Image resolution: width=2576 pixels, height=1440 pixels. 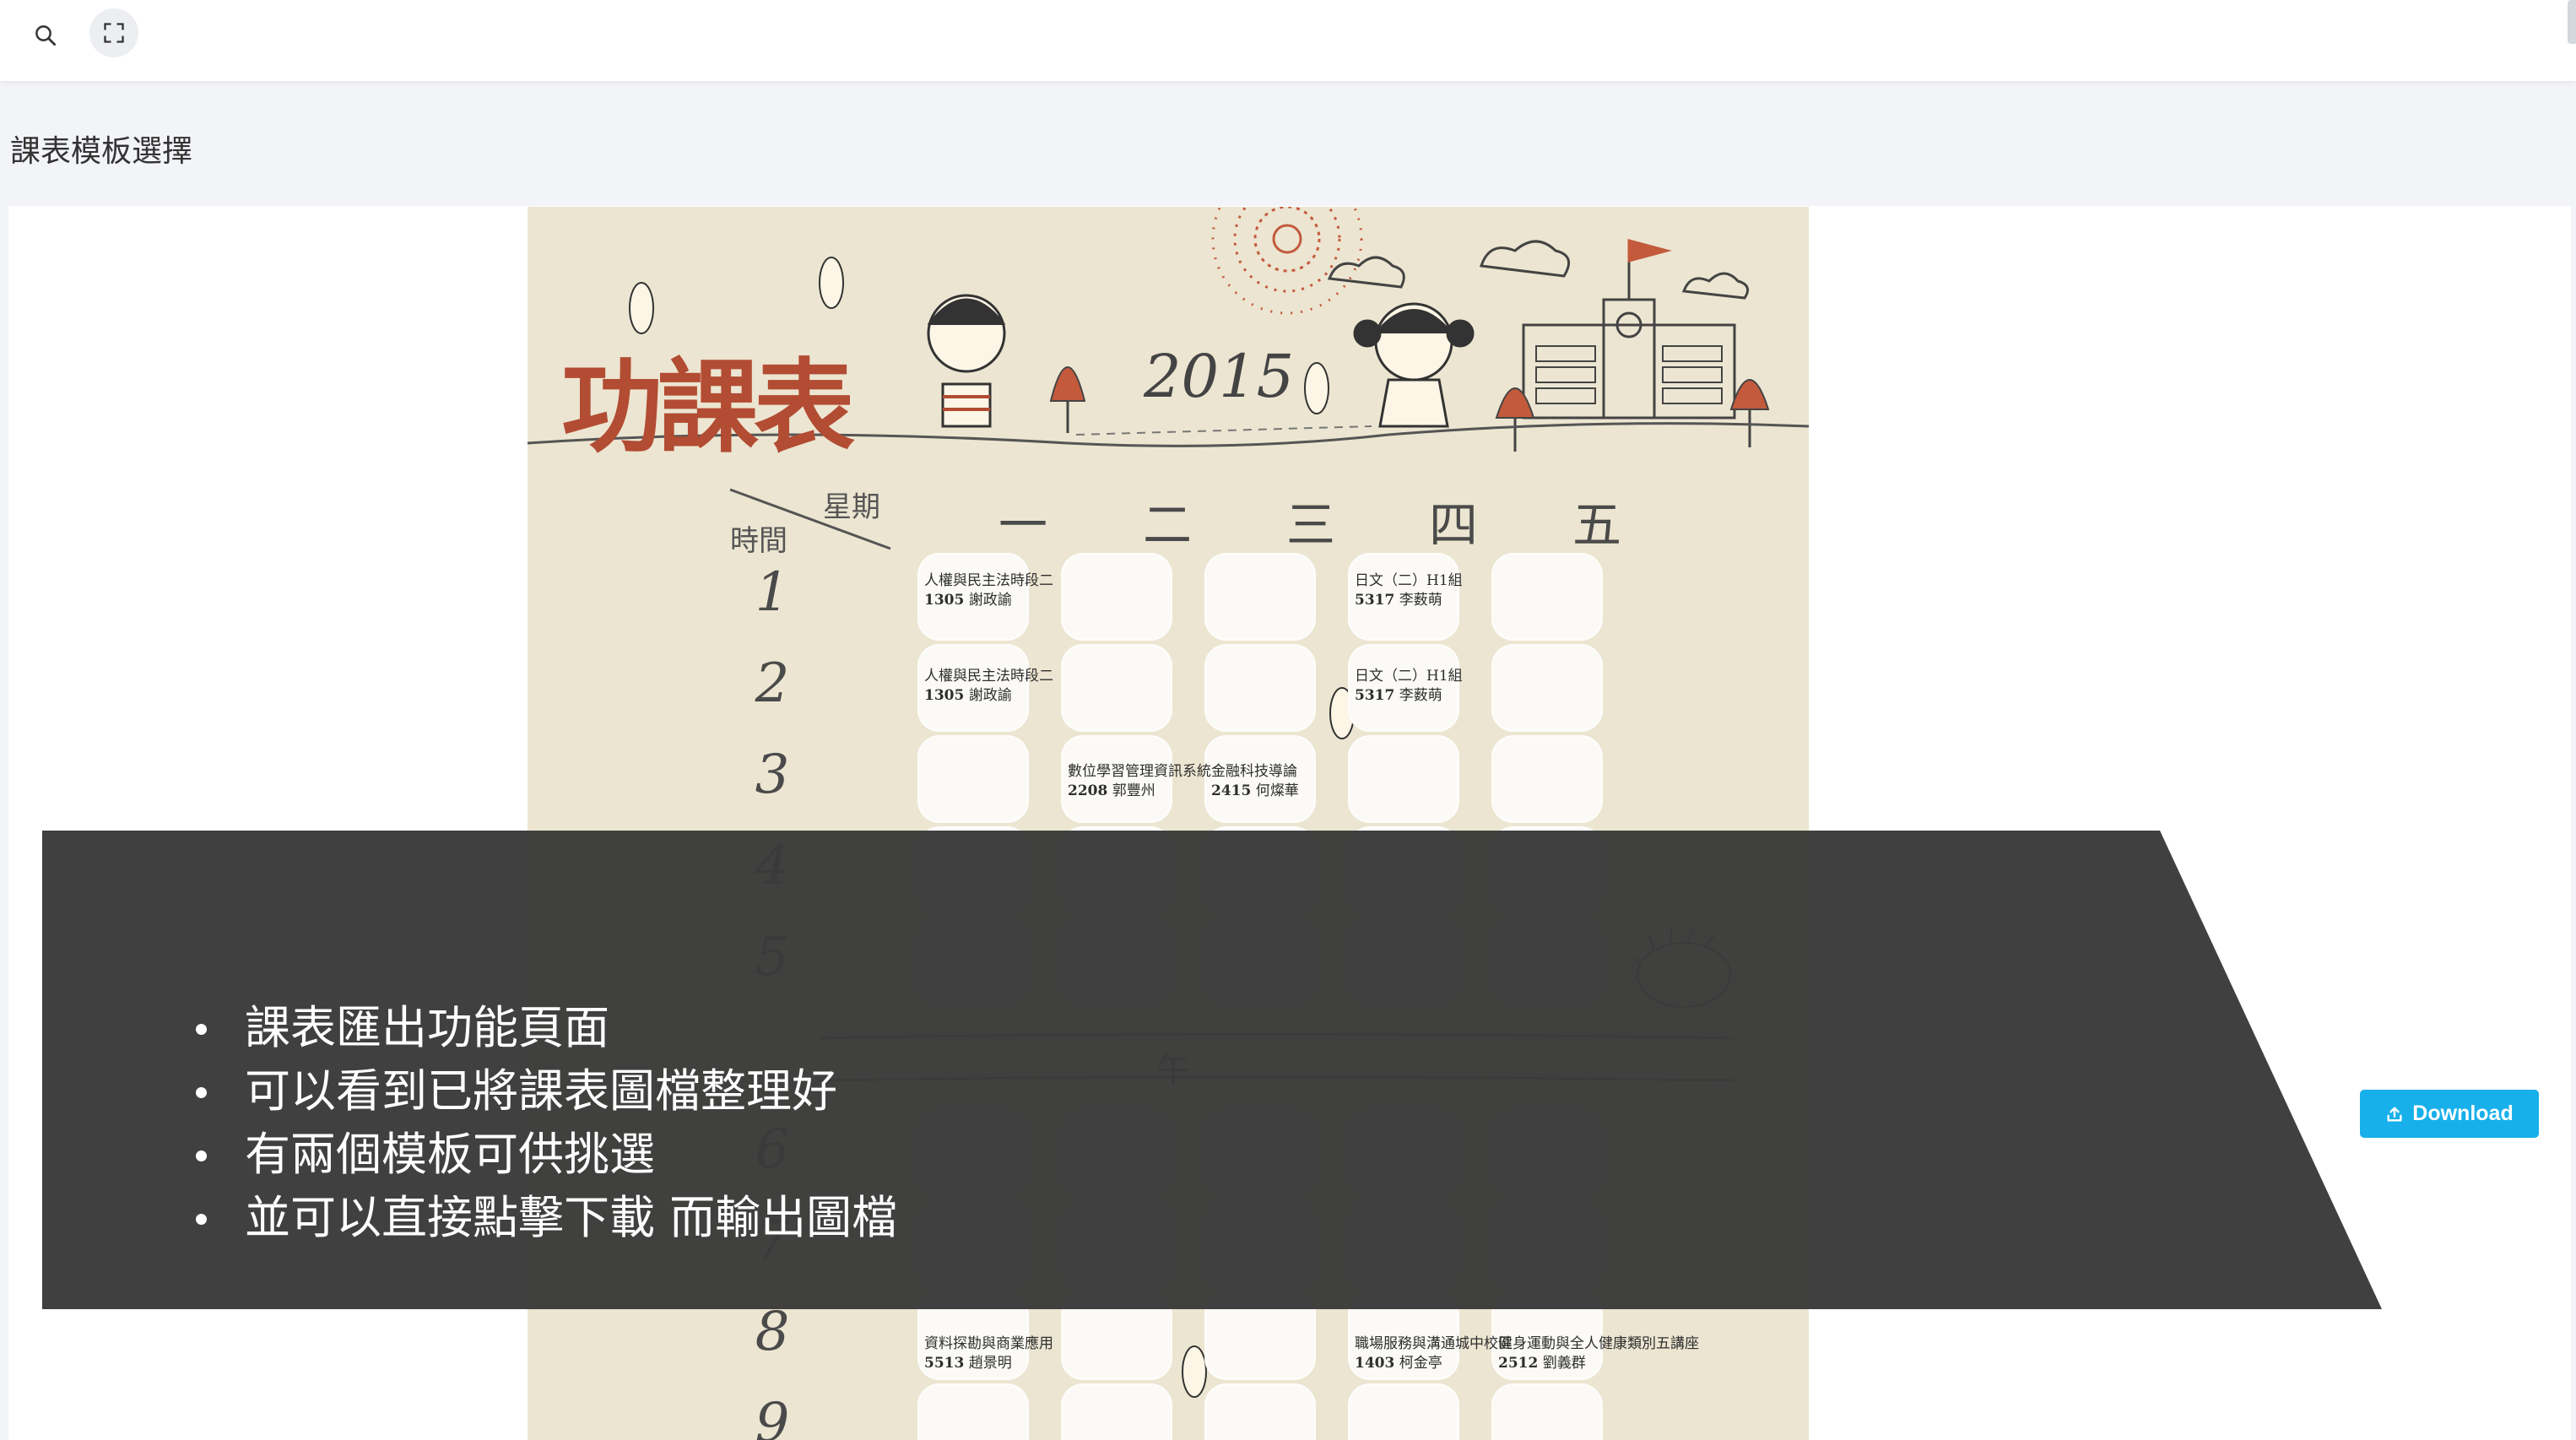 I want to click on top-header, so click(x=1288, y=40).